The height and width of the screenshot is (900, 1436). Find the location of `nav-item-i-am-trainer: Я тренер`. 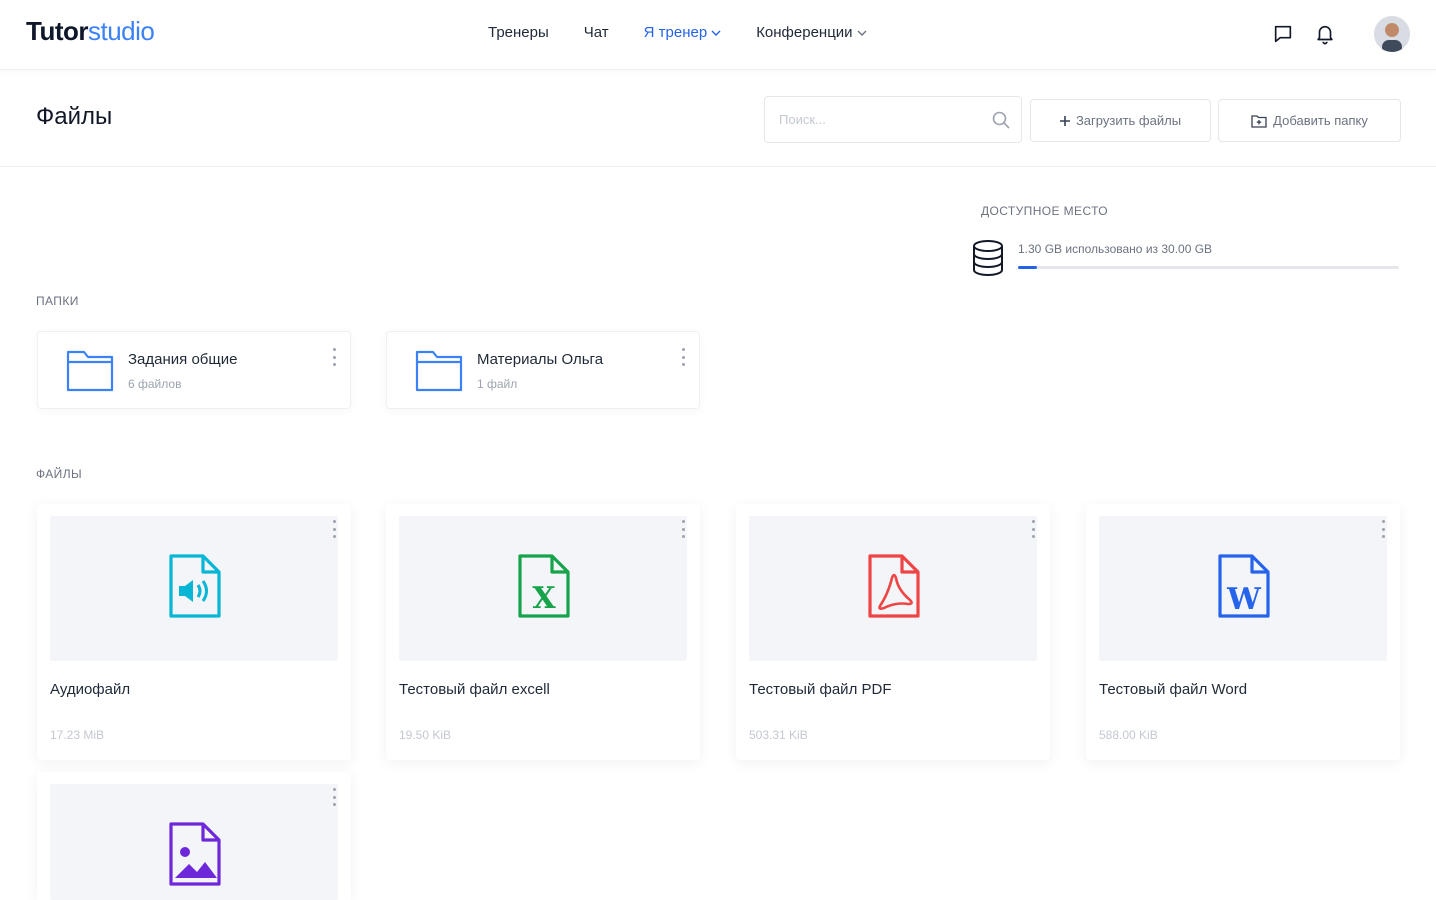

nav-item-i-am-trainer: Я тренер is located at coordinates (683, 32).